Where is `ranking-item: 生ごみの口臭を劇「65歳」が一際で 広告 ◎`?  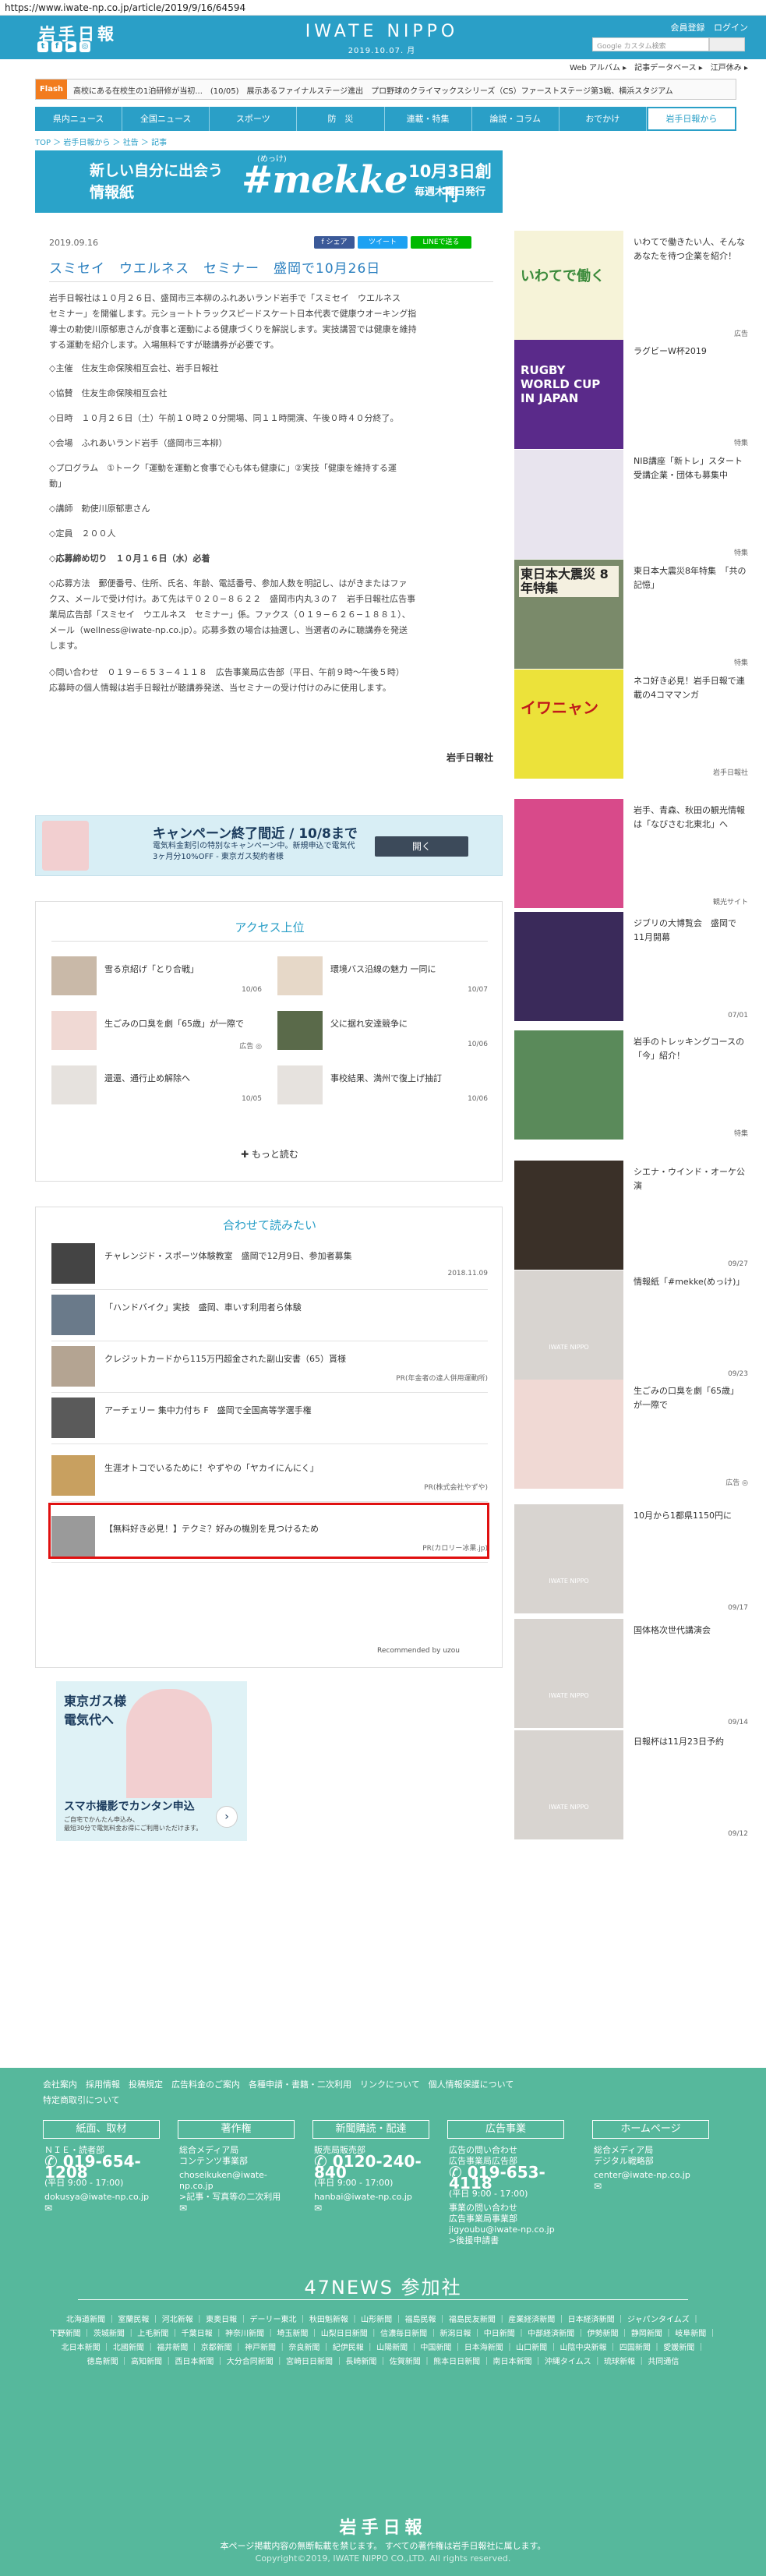
ranking-item: 生ごみの口臭を劇「65歳」が一際で 広告 ◎ is located at coordinates (156, 1034).